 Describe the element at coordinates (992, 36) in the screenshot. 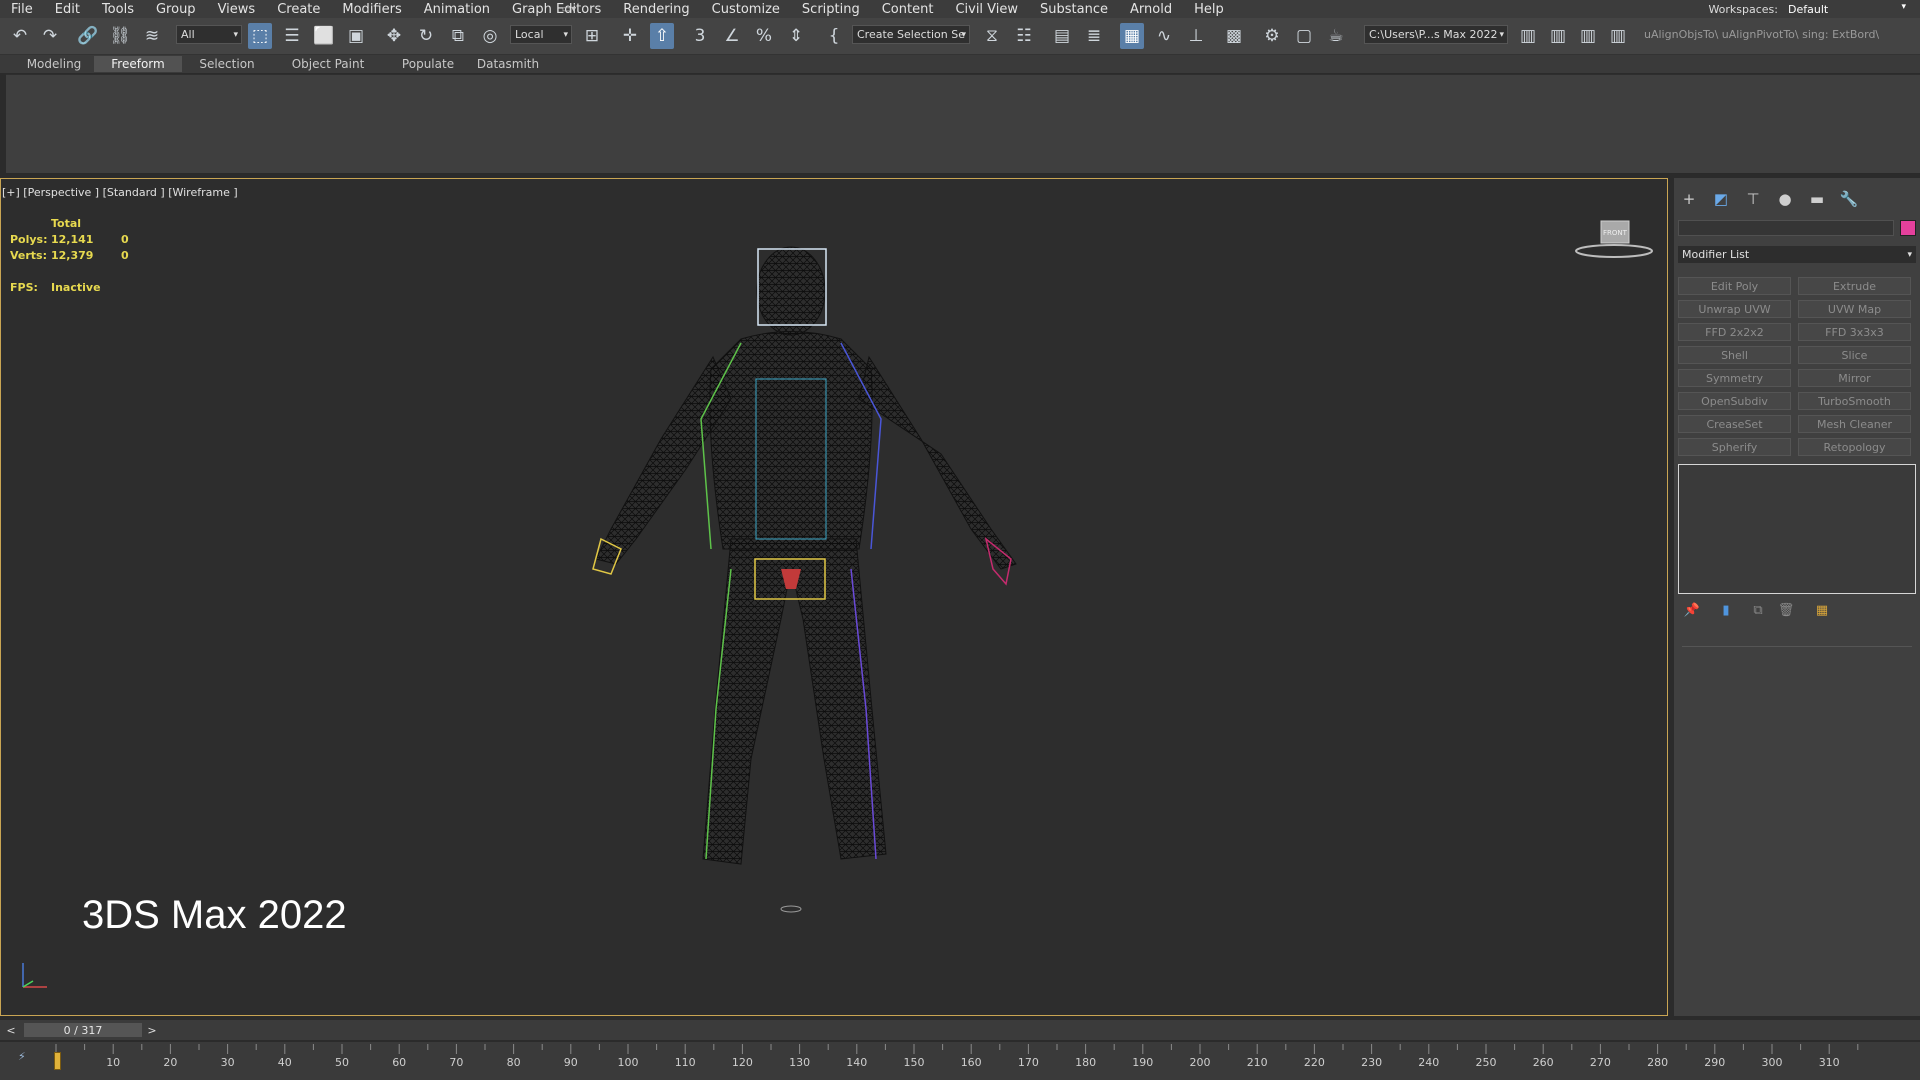

I see `mirror-icon: ⧖` at that location.